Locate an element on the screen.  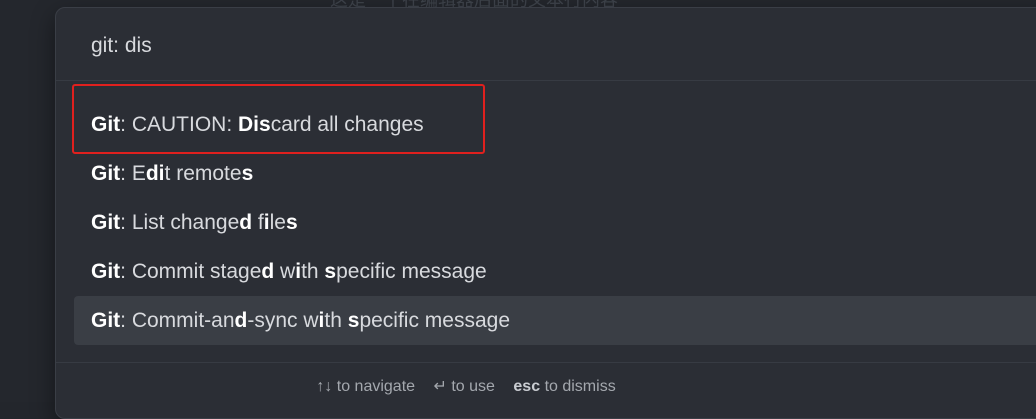
command-result-item: Git: Edit remotes is located at coordinates (555, 173).